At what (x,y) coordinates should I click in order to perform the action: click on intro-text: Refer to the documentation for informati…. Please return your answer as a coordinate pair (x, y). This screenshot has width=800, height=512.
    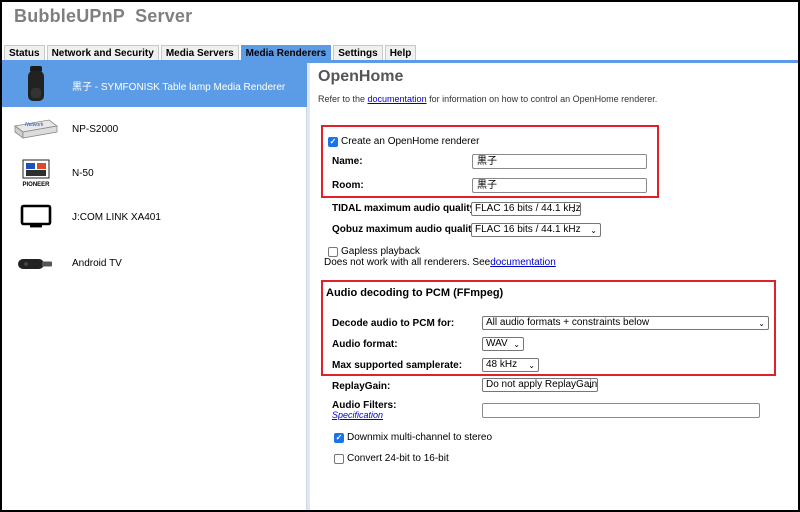
    Looking at the image, I should click on (487, 99).